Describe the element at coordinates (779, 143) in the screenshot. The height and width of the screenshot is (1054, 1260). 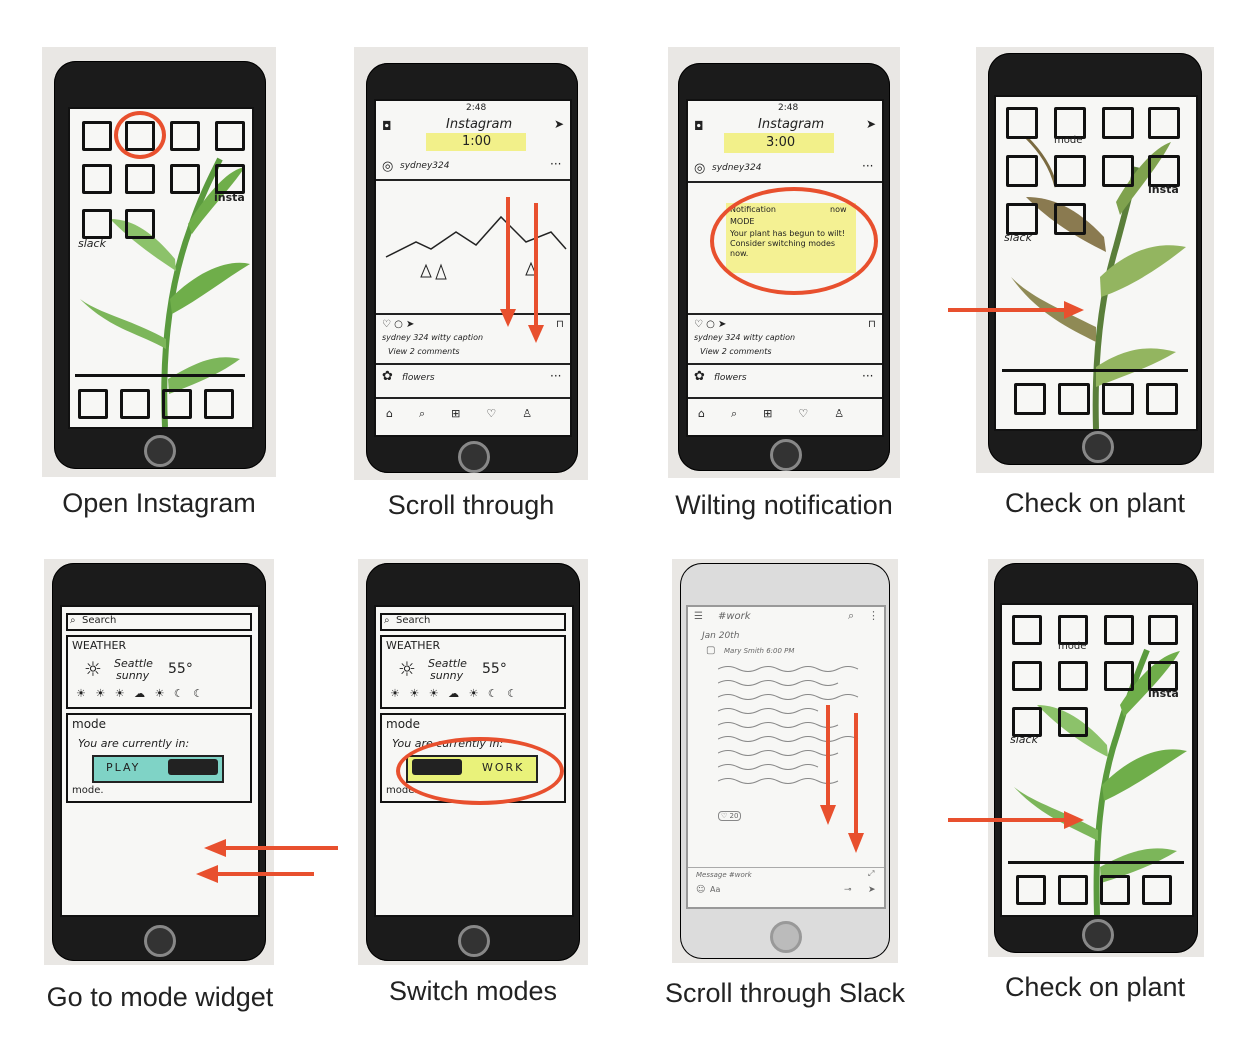
I see `timer-sticky-note: 3:00` at that location.